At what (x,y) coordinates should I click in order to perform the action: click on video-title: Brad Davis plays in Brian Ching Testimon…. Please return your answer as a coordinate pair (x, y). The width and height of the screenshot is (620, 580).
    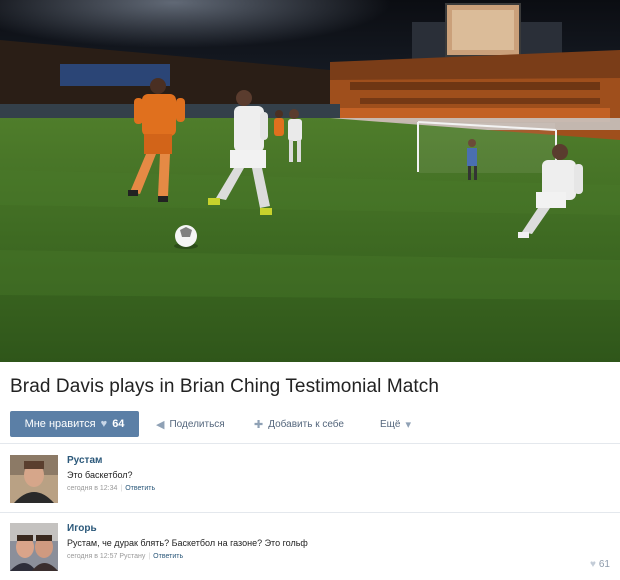
    Looking at the image, I should click on (225, 386).